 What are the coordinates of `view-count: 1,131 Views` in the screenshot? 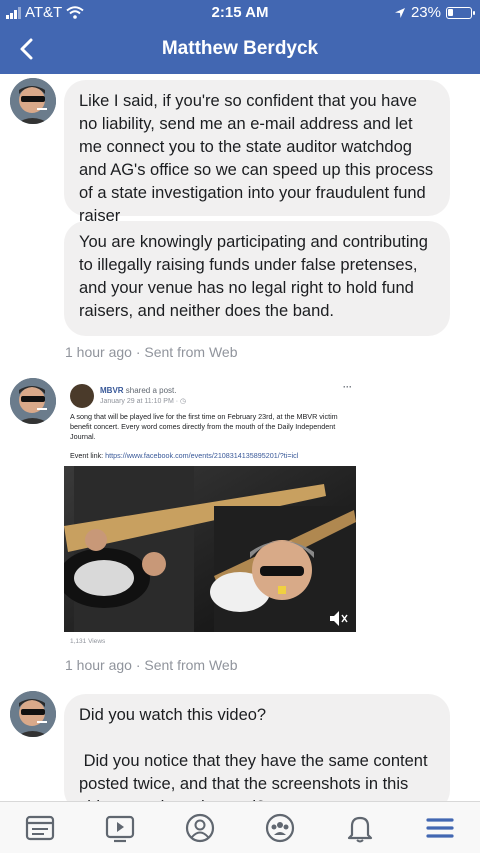 It's located at (88, 641).